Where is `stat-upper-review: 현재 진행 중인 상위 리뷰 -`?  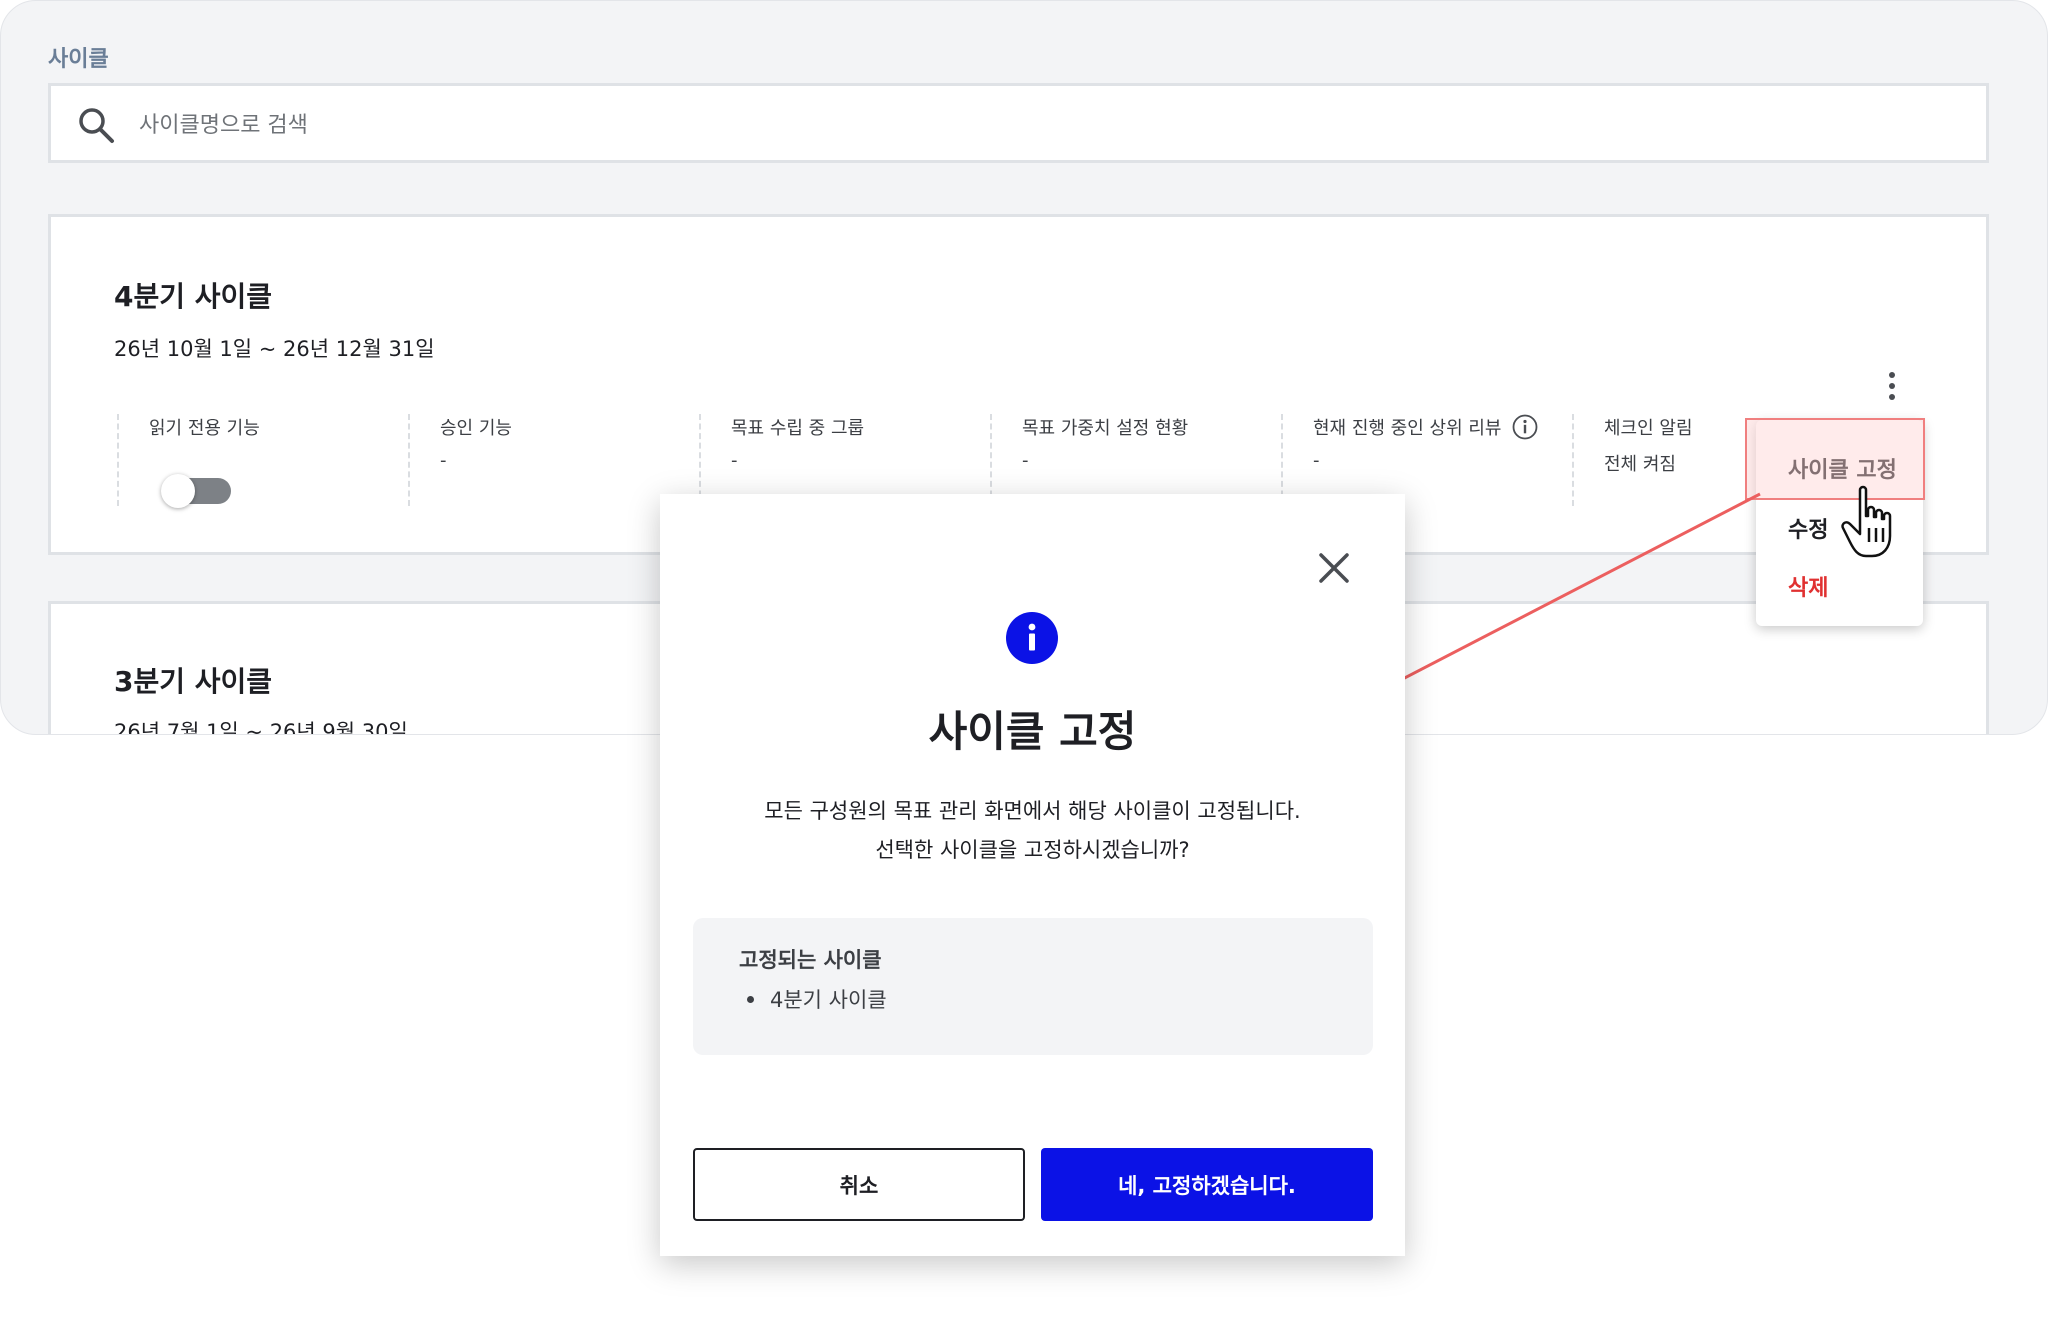 stat-upper-review: 현재 진행 중인 상위 리뷰 - is located at coordinates (1427, 460).